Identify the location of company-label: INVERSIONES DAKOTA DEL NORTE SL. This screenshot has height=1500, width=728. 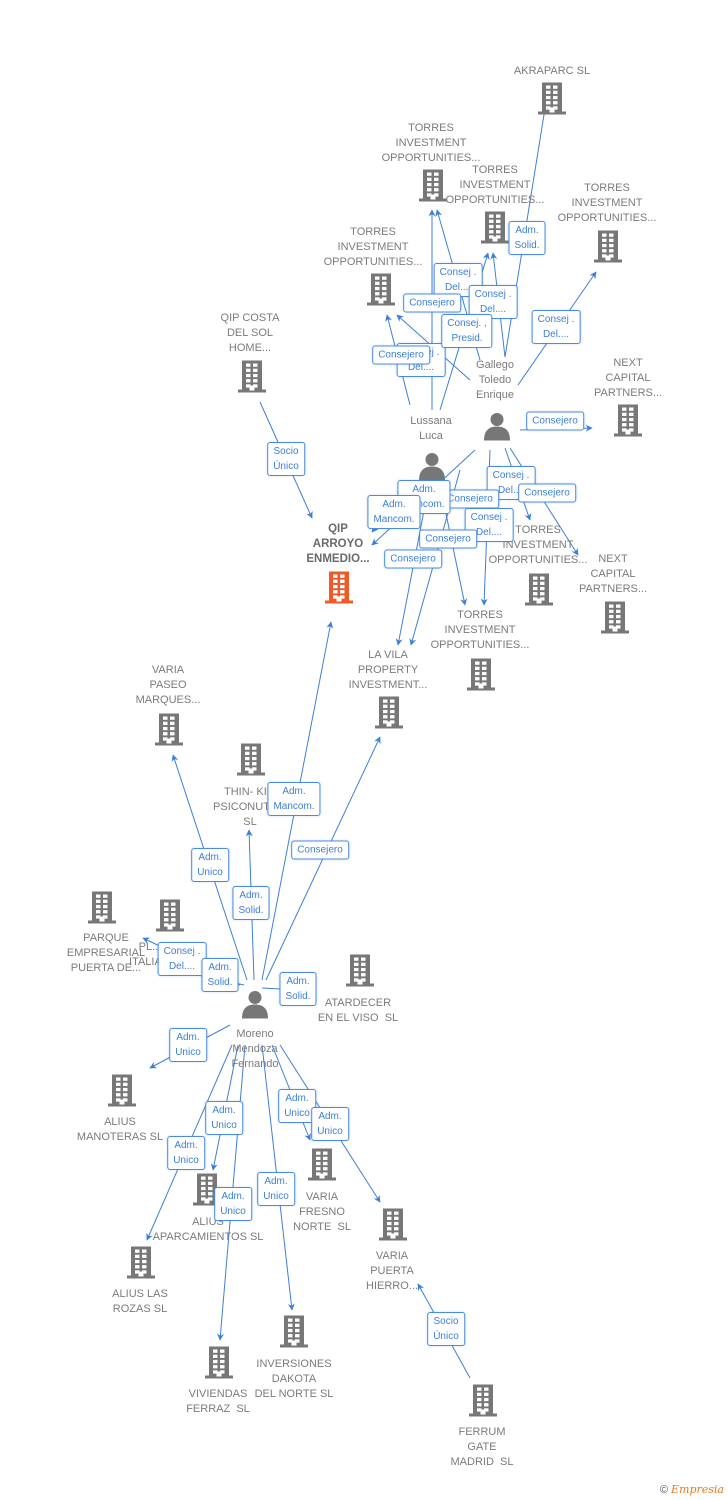
(294, 1379).